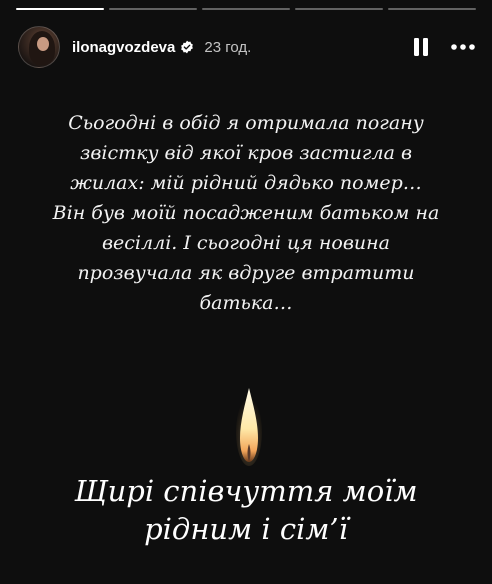  Describe the element at coordinates (187, 47) in the screenshot. I see `verified-badge-icon` at that location.